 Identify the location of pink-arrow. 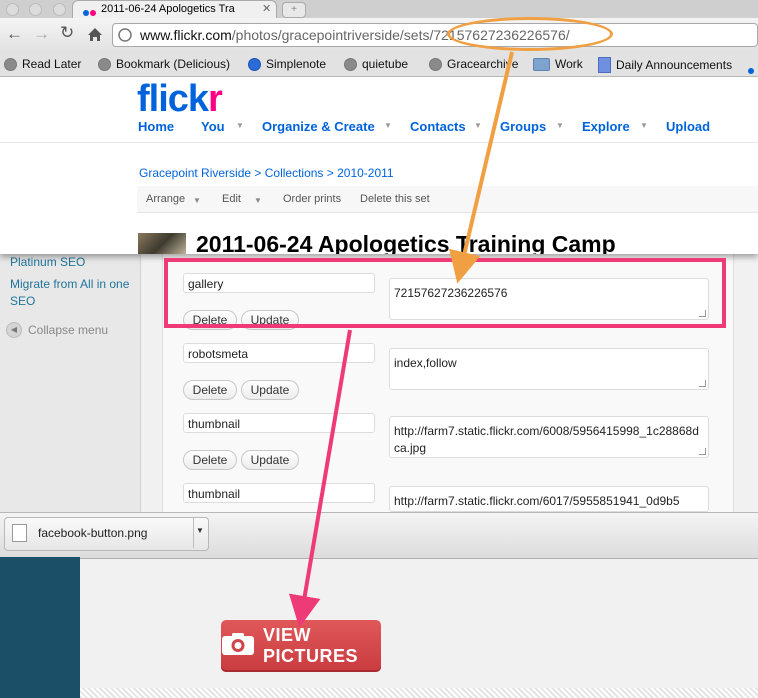
(320, 478).